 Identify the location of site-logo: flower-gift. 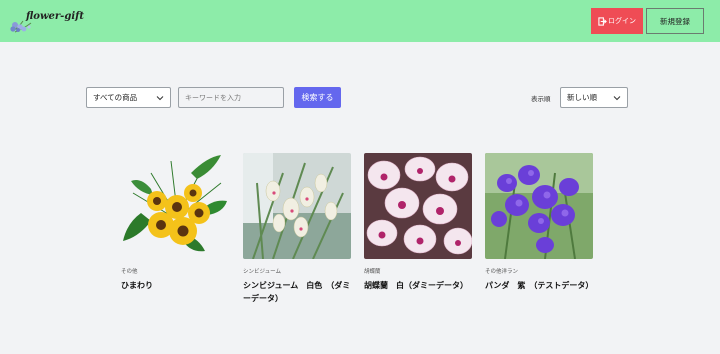
(46, 21).